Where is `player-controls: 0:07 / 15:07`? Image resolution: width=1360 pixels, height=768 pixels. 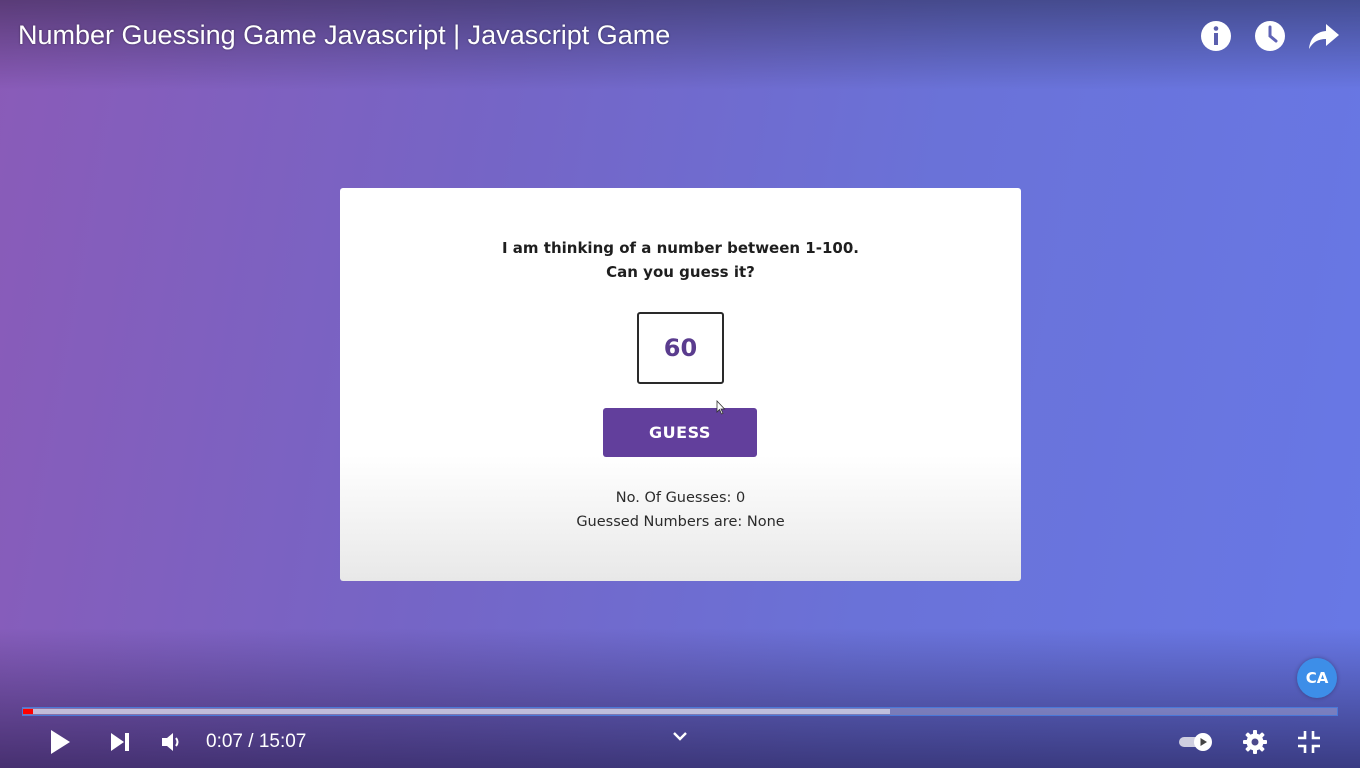
player-controls: 0:07 / 15:07 is located at coordinates (680, 742).